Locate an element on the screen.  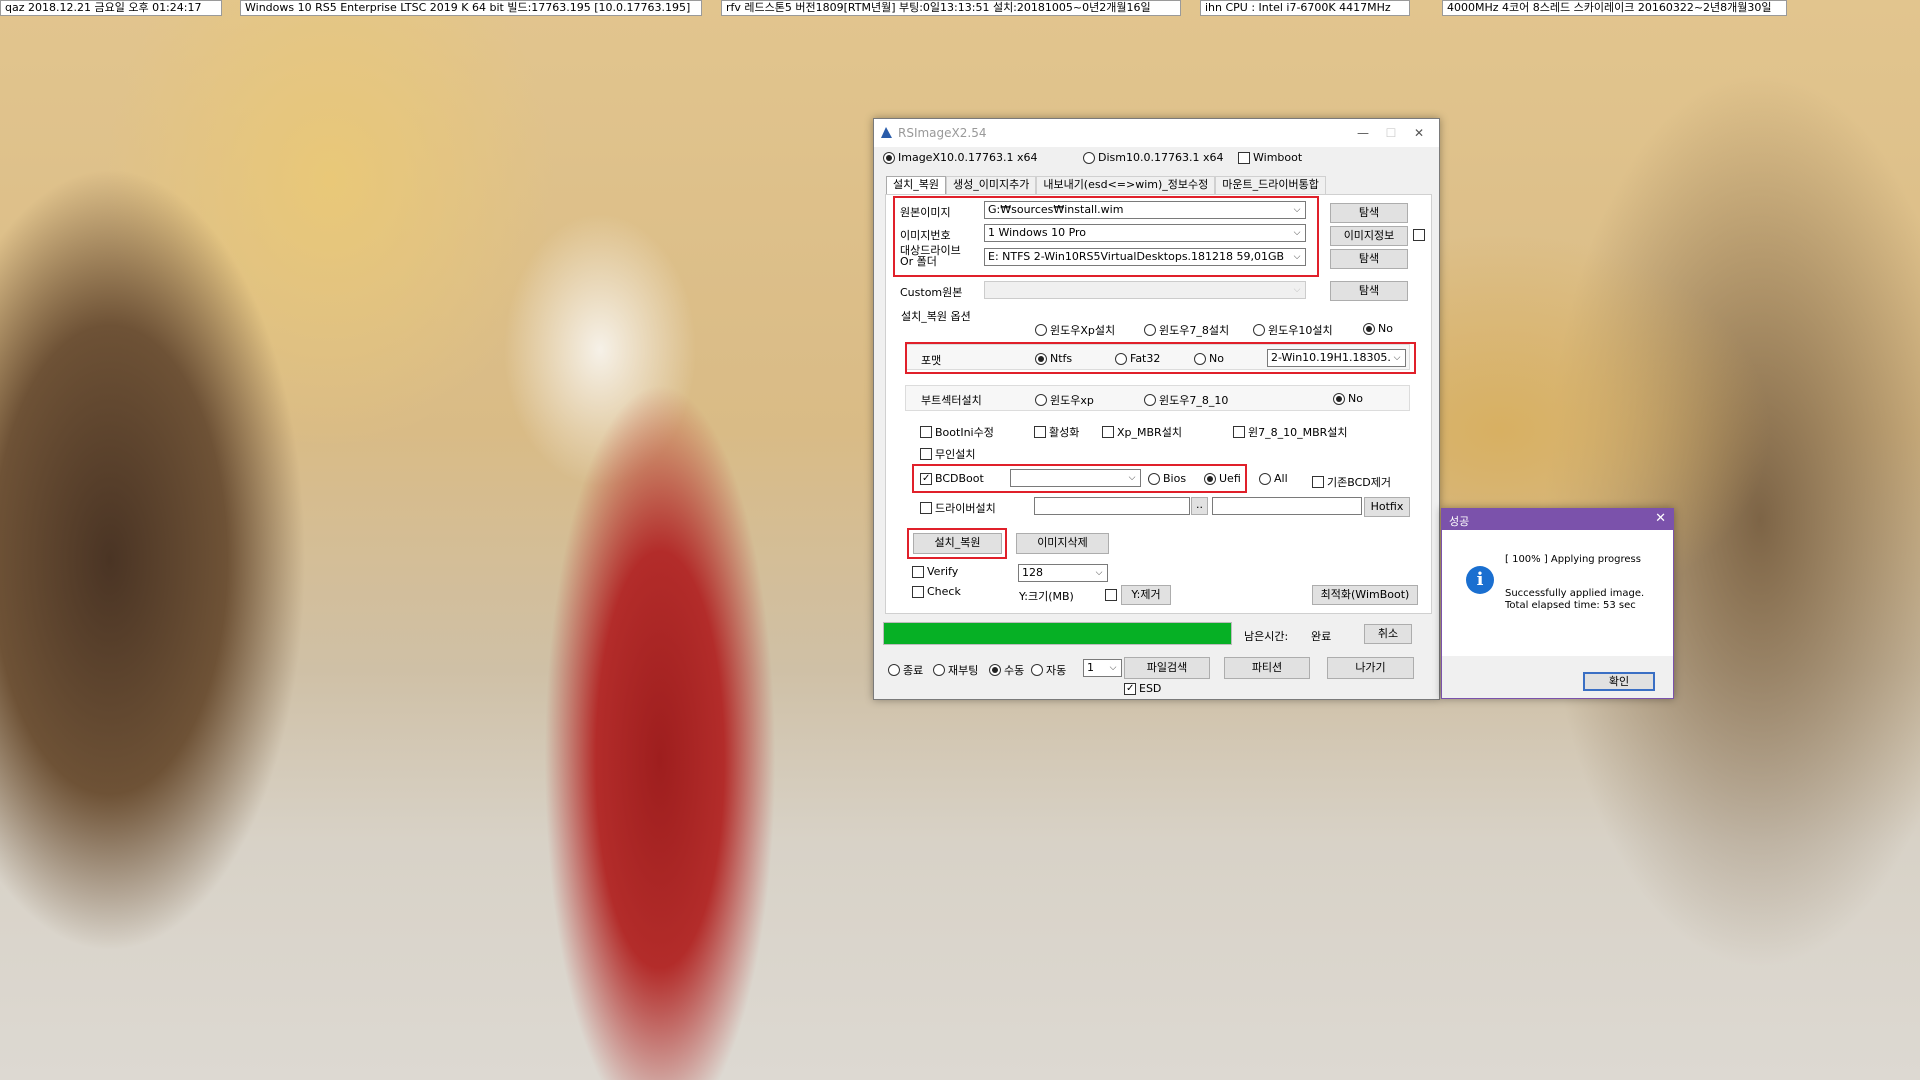
bootini-label: BootIni수정 is located at coordinates (964, 432).